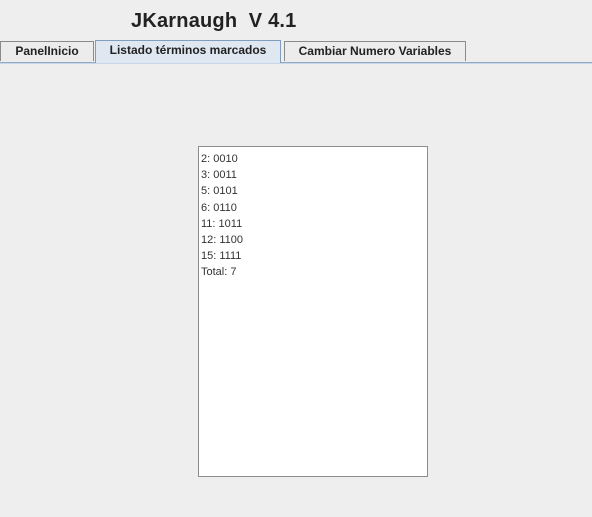  I want to click on app-title: JKarnaugh V 4.1, so click(214, 21).